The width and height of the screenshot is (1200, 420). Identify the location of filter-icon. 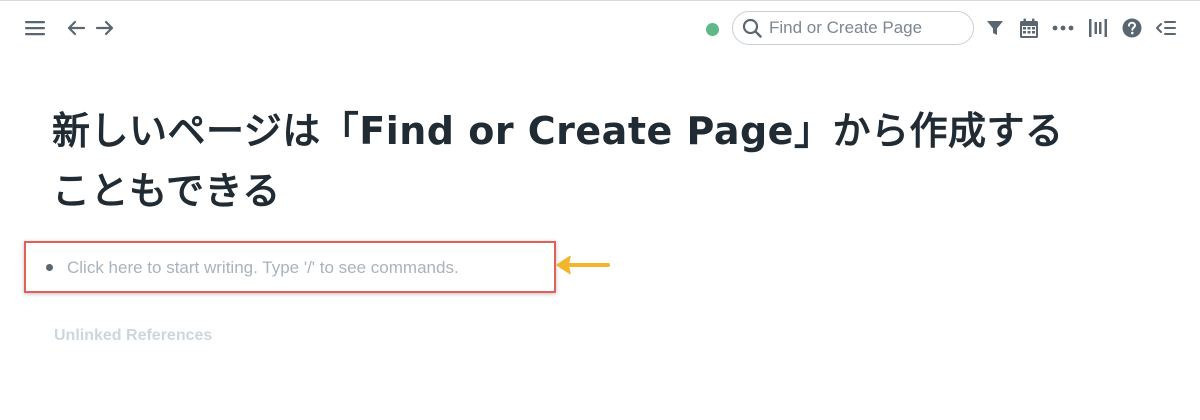
(995, 28).